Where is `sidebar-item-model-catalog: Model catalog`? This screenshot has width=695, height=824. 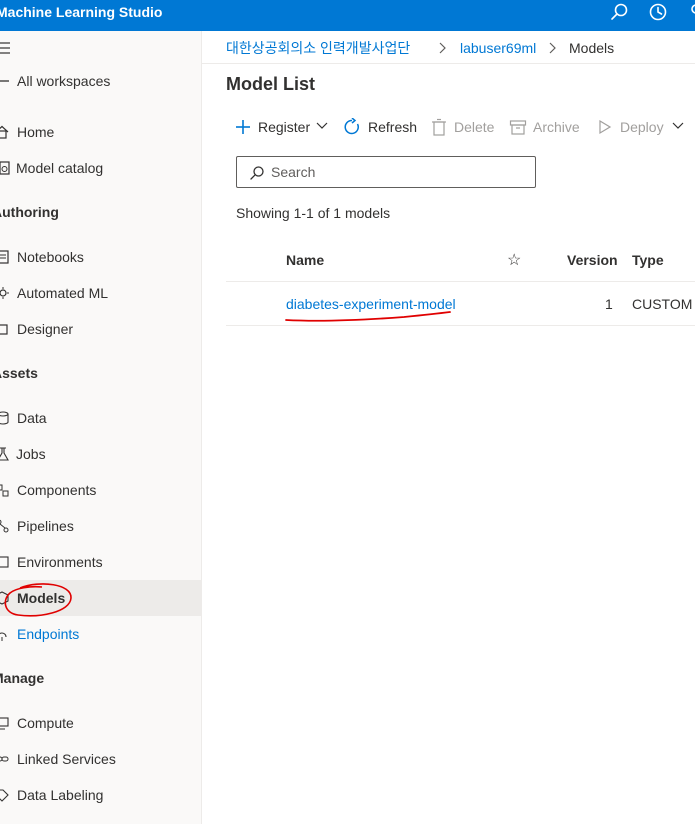
sidebar-item-model-catalog: Model catalog is located at coordinates (100, 168).